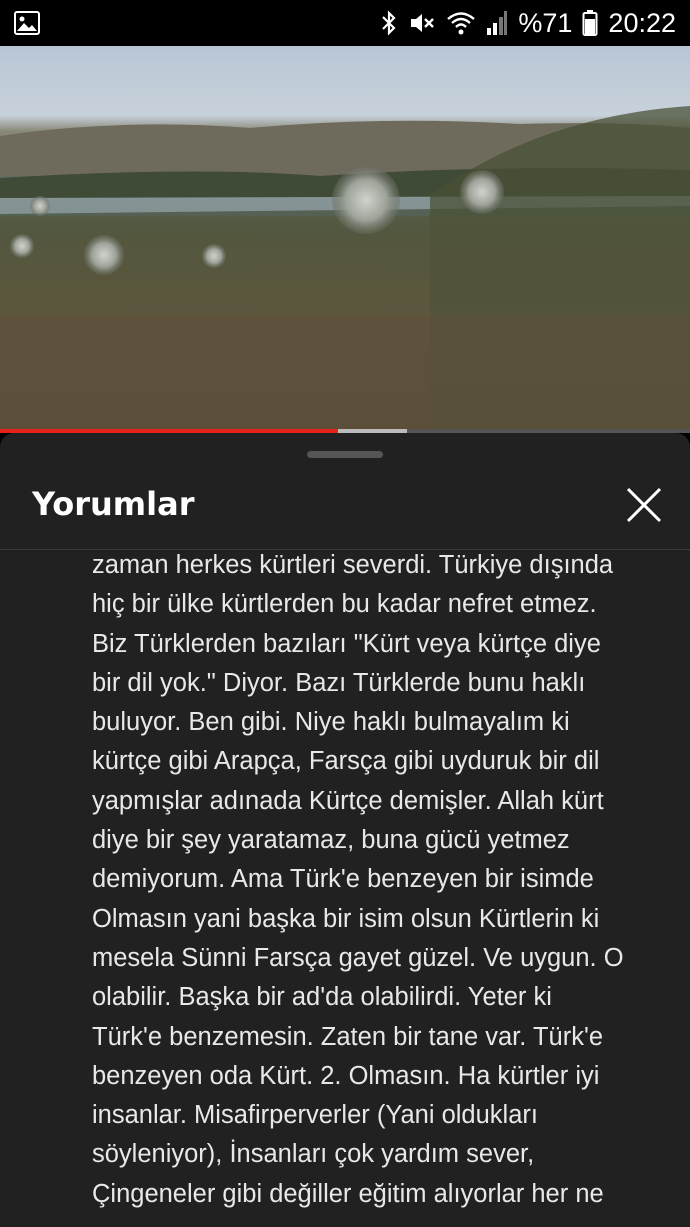  Describe the element at coordinates (345, 23) in the screenshot. I see `status-bar: %71 20:22` at that location.